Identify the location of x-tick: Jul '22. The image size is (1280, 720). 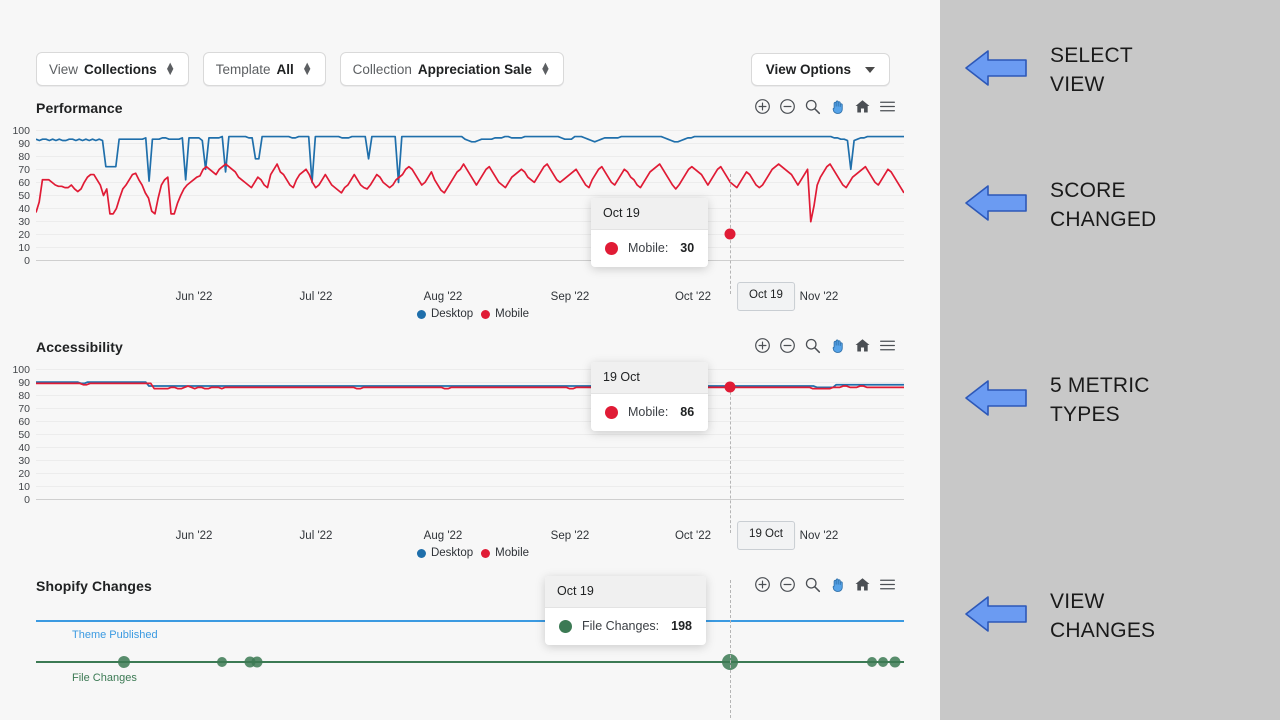
(316, 297).